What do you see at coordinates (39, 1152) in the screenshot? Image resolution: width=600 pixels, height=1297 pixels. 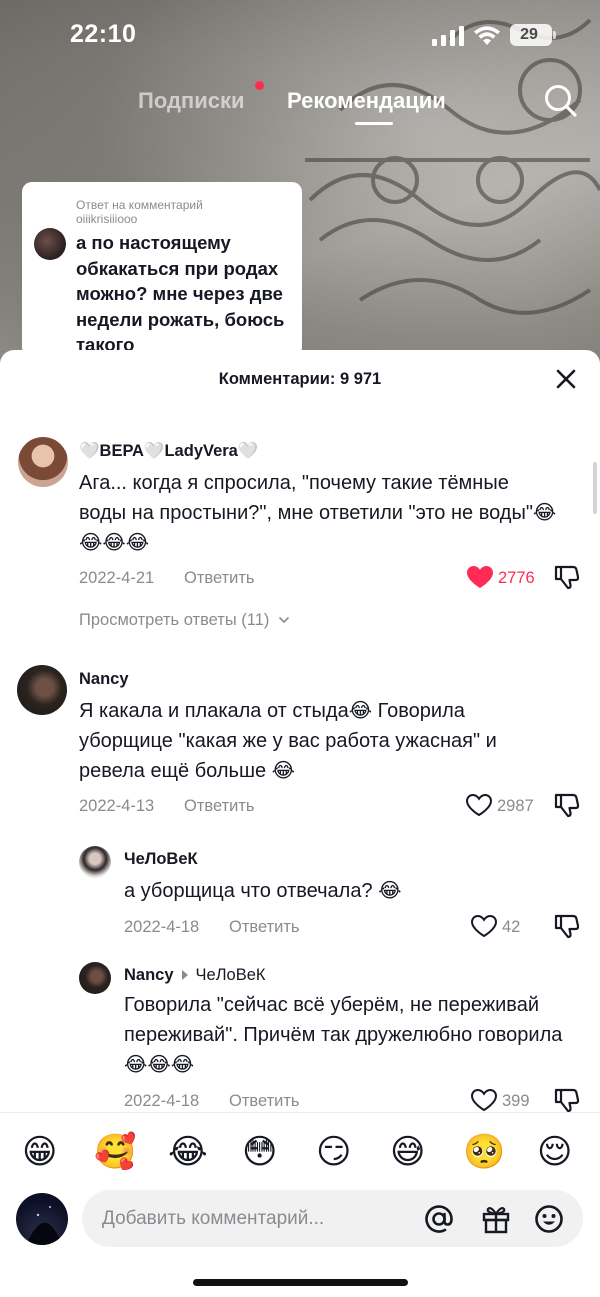 I see `quick-emoji-button: 😁` at bounding box center [39, 1152].